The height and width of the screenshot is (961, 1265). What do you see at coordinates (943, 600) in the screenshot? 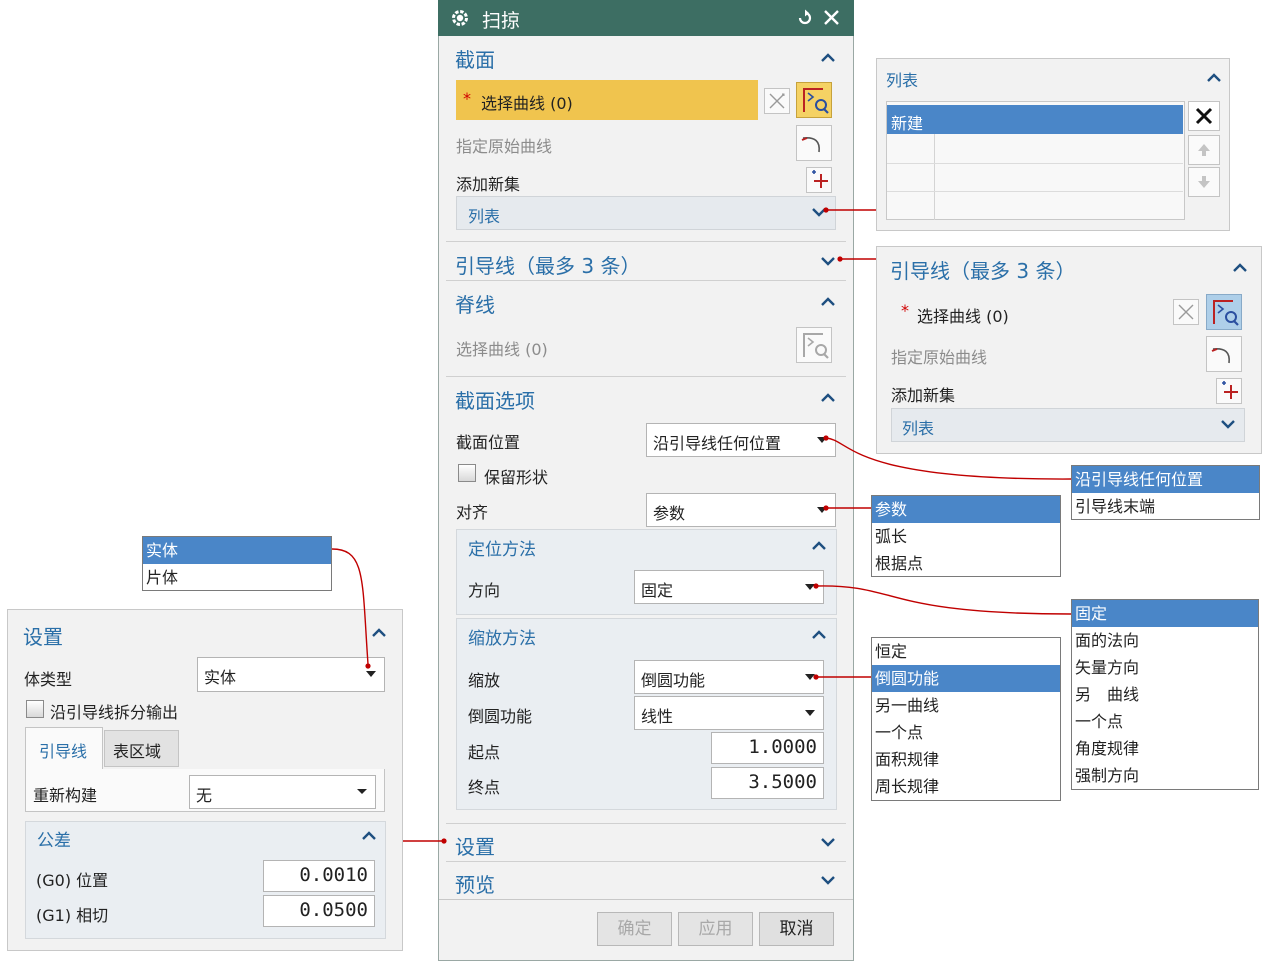
I see `connector-direction` at bounding box center [943, 600].